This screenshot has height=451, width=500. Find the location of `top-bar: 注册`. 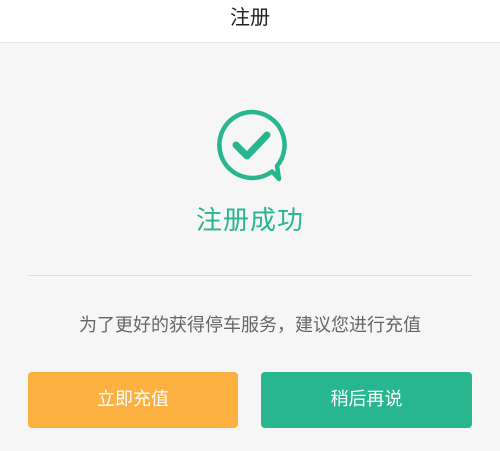

top-bar: 注册 is located at coordinates (250, 21).